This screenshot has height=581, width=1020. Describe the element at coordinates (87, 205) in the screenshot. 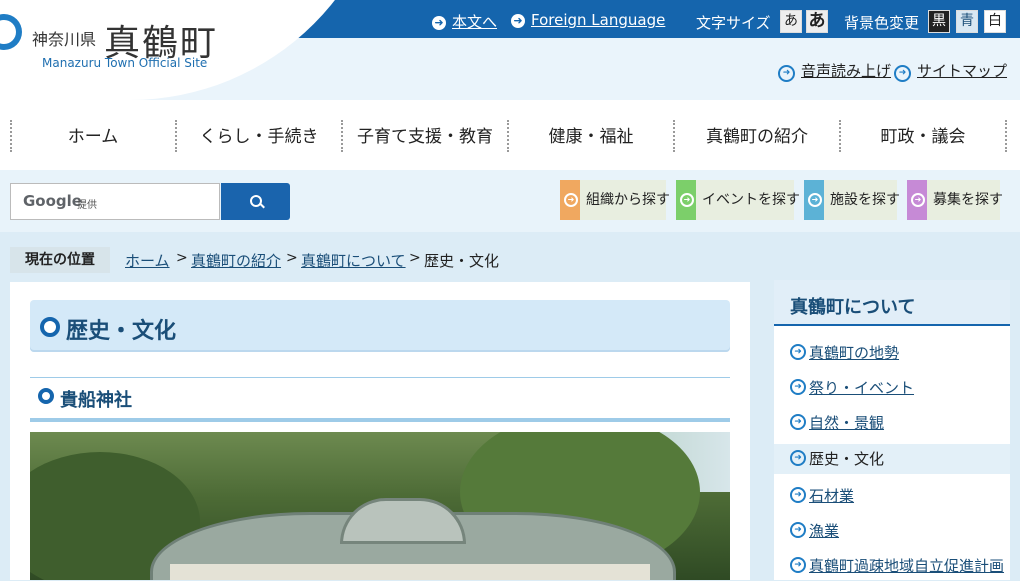

I see `google-provided-label: 提供` at that location.